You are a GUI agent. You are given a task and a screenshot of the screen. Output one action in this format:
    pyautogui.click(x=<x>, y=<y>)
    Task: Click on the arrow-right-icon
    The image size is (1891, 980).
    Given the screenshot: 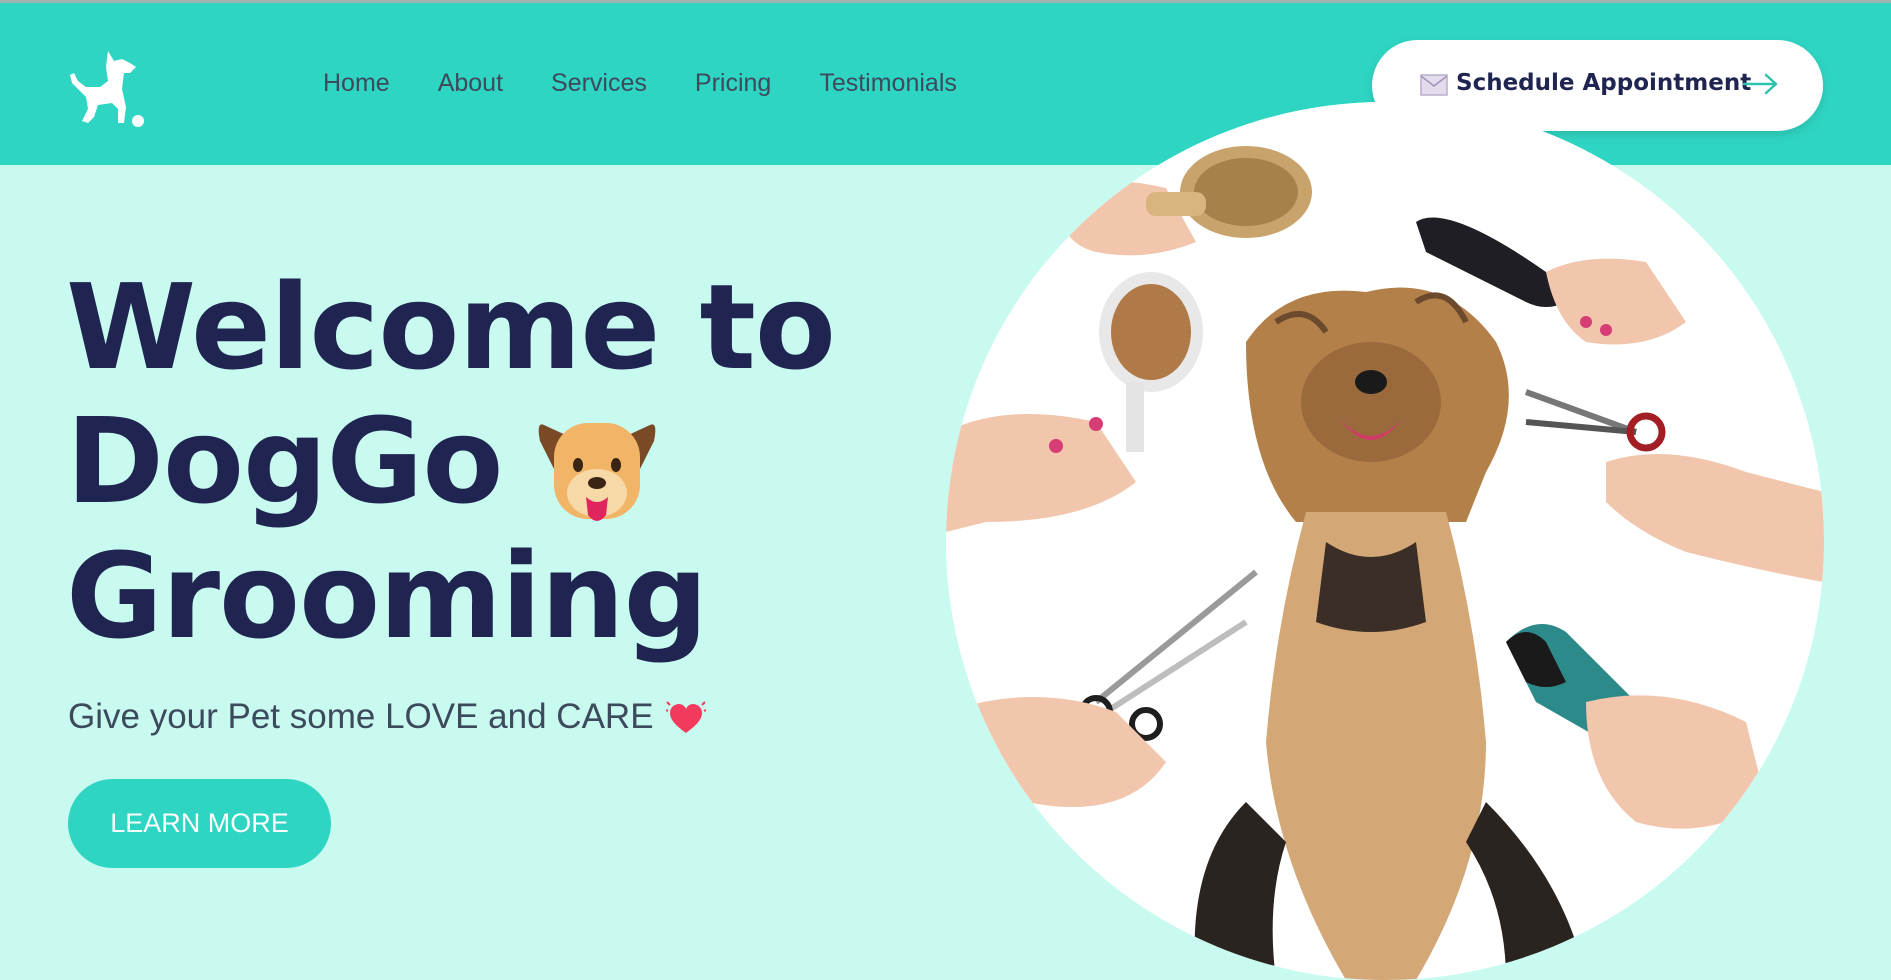 What is the action you would take?
    pyautogui.click(x=1760, y=84)
    